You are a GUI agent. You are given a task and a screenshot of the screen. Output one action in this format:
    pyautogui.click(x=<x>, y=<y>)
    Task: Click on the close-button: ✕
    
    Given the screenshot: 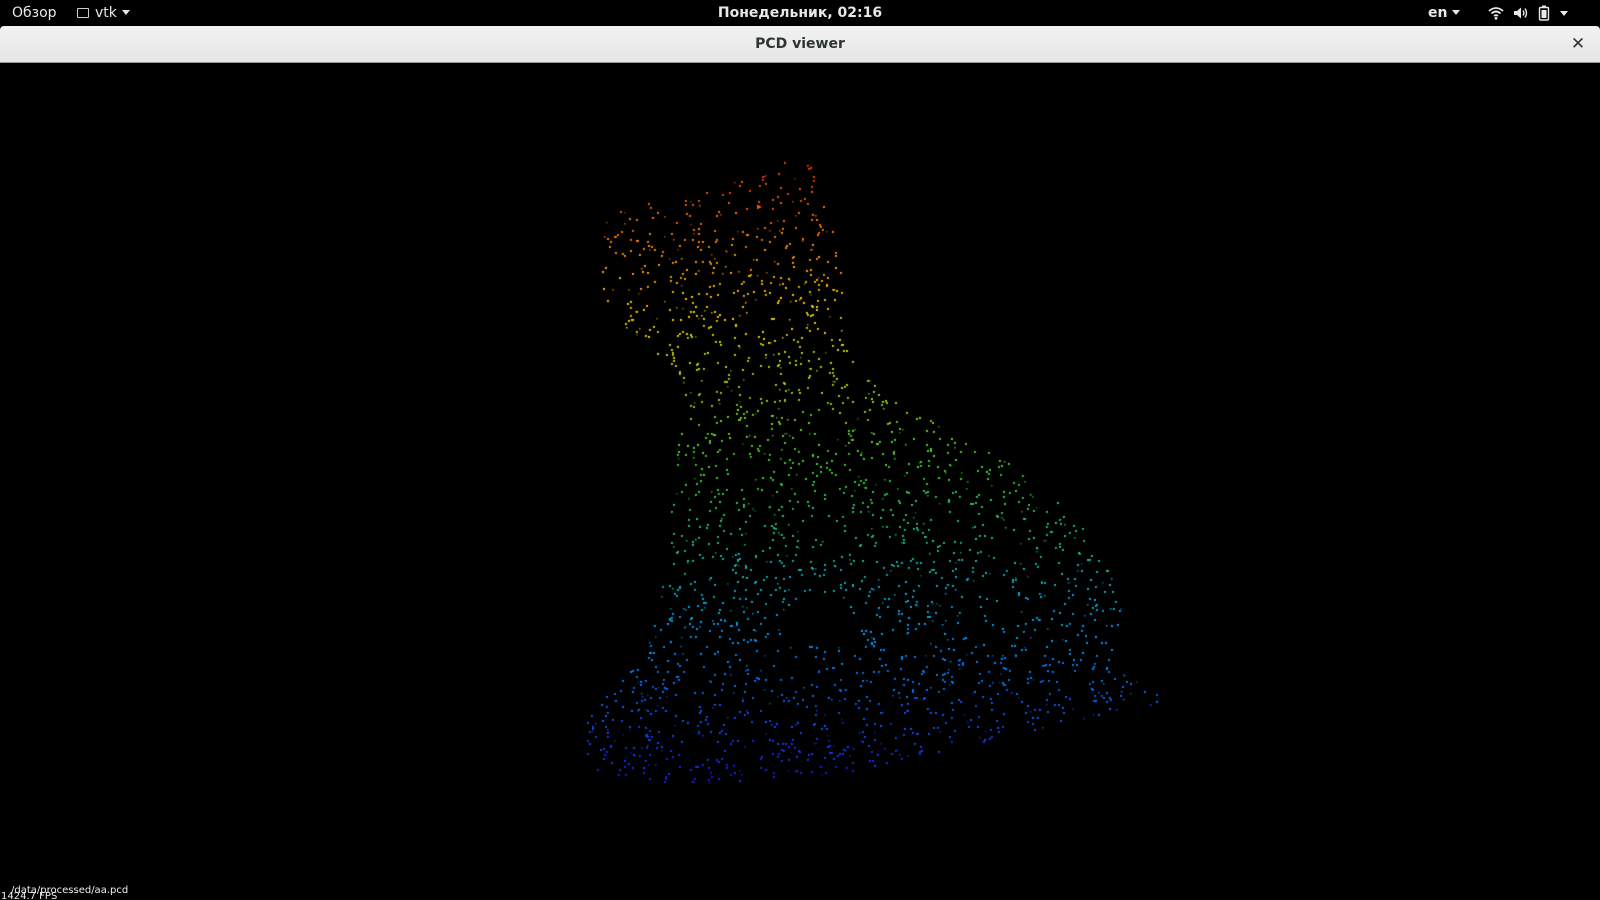 What is the action you would take?
    pyautogui.click(x=1578, y=44)
    